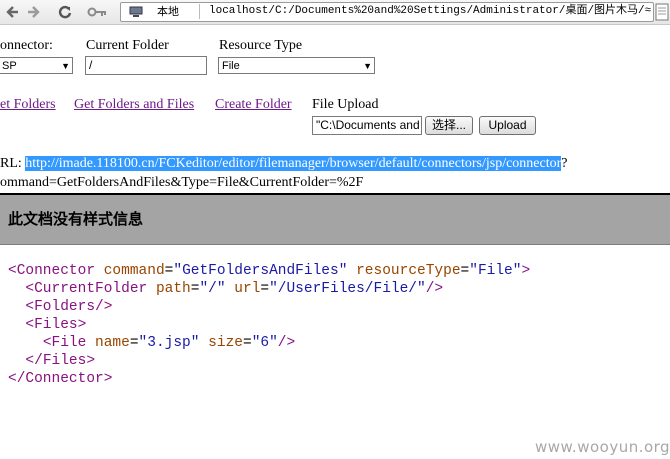 The image size is (670, 459). I want to click on xml-attr: command, so click(134, 271).